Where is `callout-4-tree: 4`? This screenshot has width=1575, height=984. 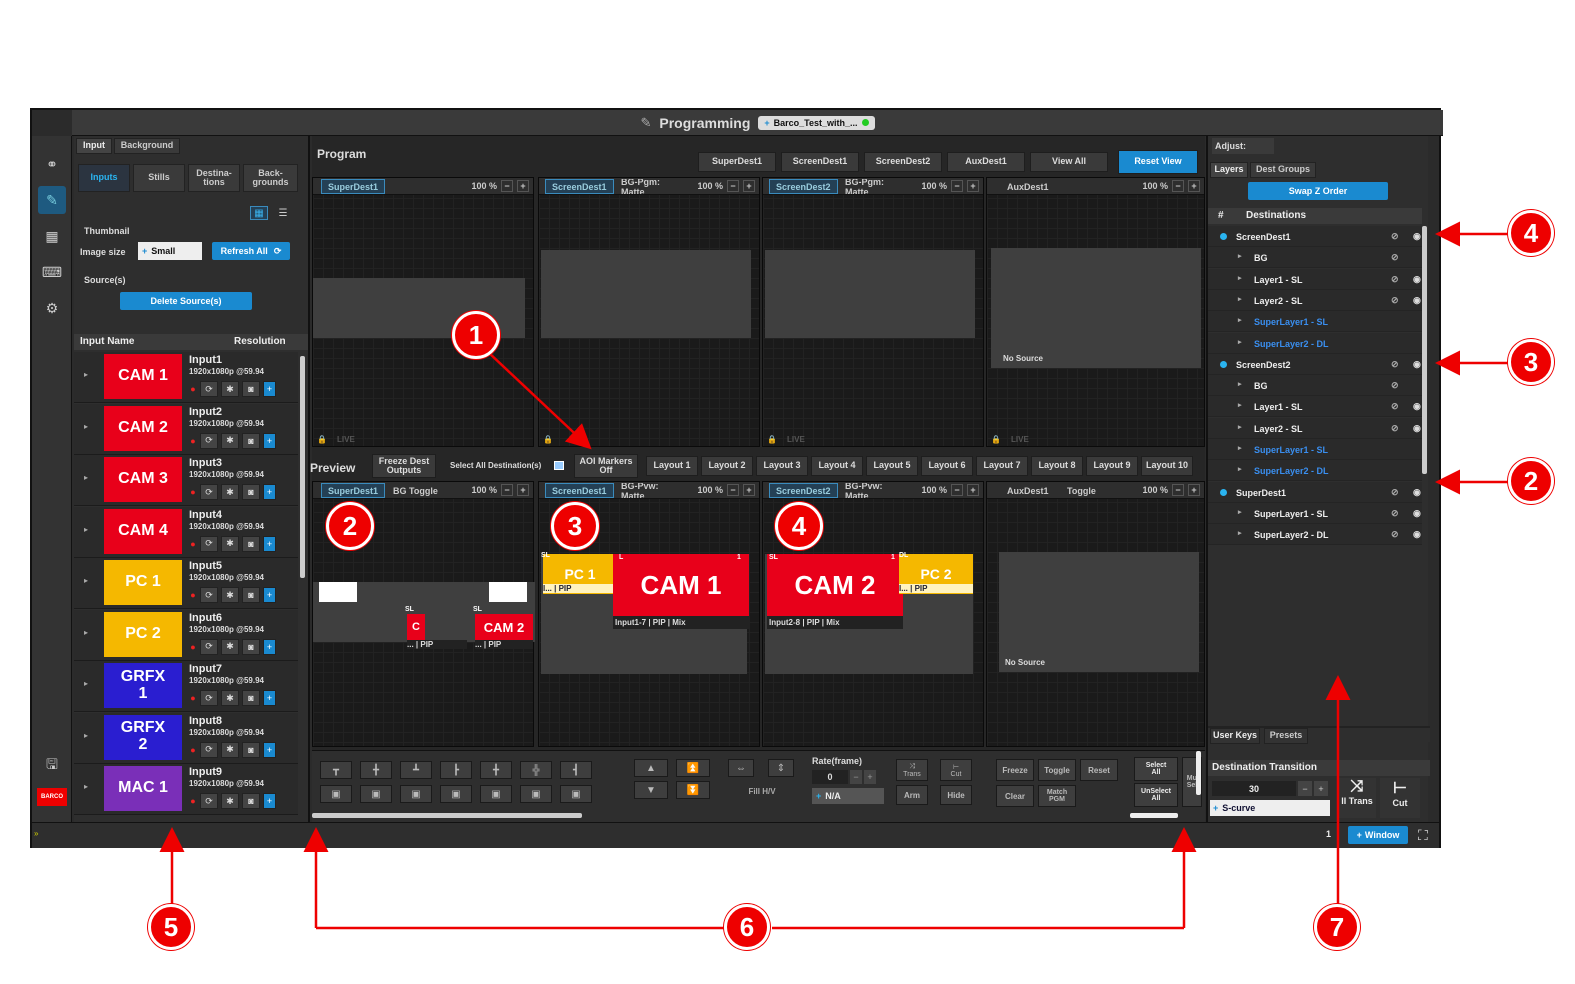
callout-4-tree: 4 is located at coordinates (1531, 233).